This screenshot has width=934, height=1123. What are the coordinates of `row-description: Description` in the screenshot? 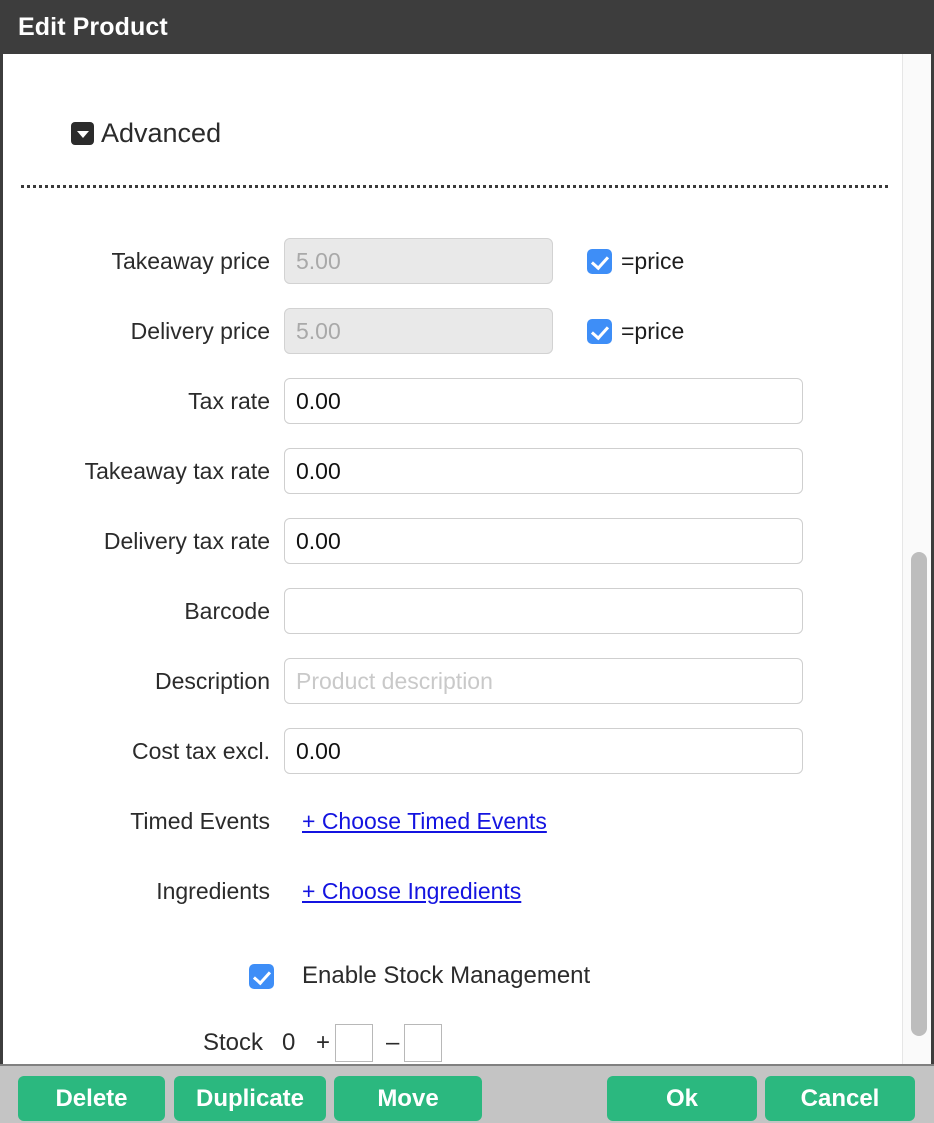 It's located at (452, 681).